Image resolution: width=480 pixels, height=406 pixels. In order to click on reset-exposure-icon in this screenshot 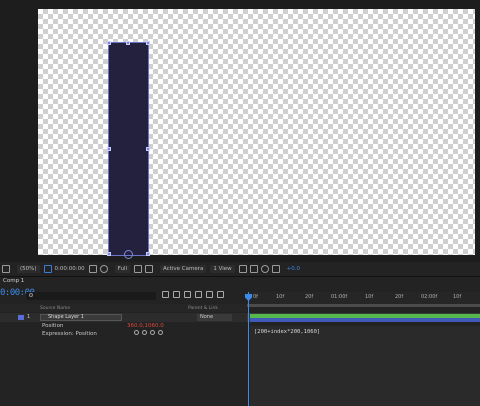, I will do `click(275, 269)`.